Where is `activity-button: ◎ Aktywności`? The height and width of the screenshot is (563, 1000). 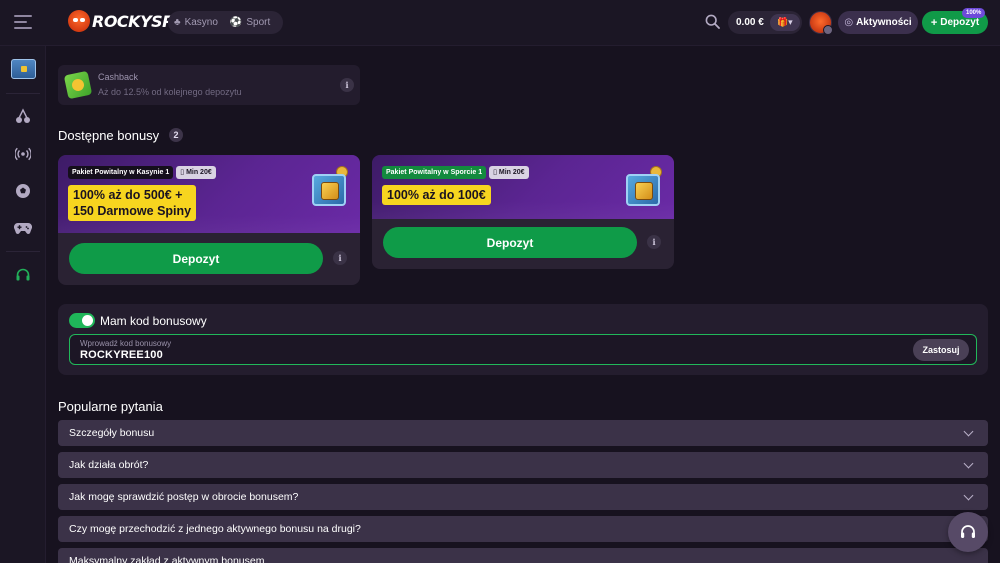
activity-button: ◎ Aktywności is located at coordinates (878, 22).